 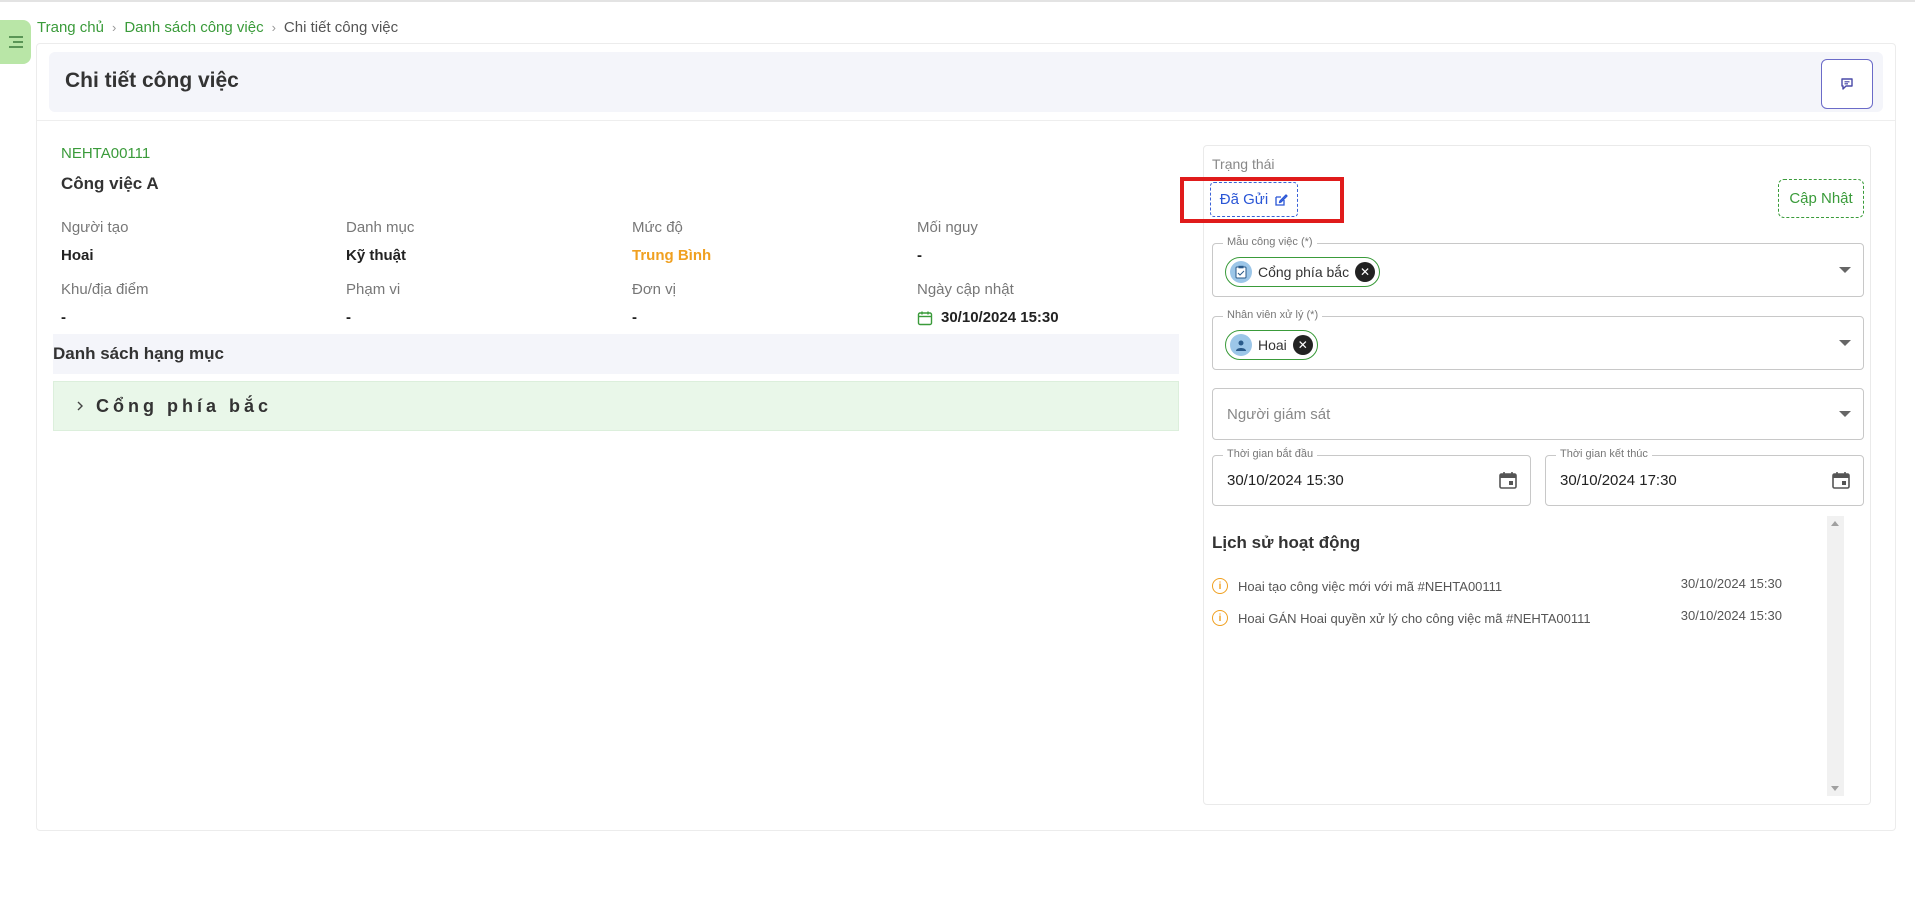 What do you see at coordinates (196, 303) in the screenshot?
I see `location-field: Khu/địa điểm -` at bounding box center [196, 303].